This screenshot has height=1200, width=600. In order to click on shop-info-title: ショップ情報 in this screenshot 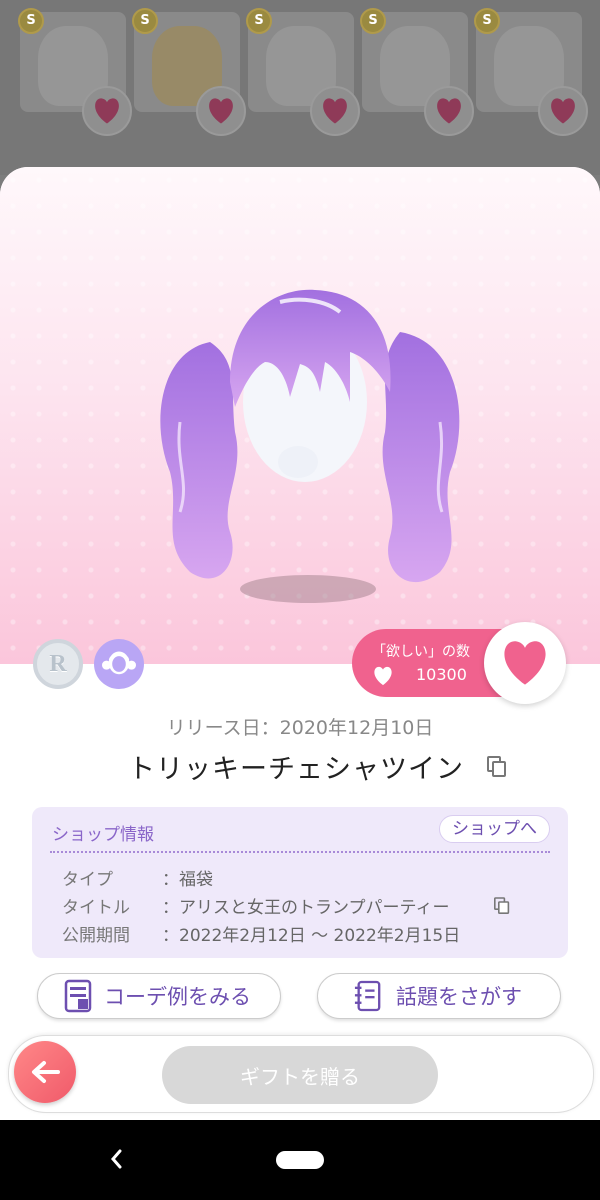, I will do `click(103, 835)`.